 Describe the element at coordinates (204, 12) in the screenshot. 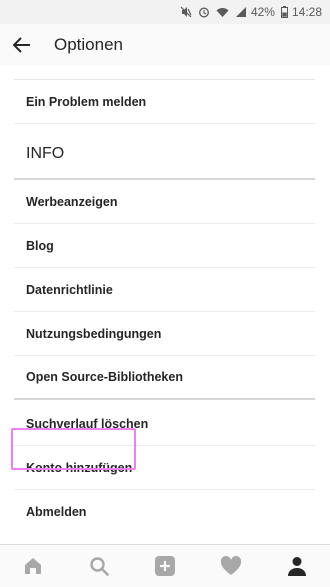

I see `alarm-icon` at that location.